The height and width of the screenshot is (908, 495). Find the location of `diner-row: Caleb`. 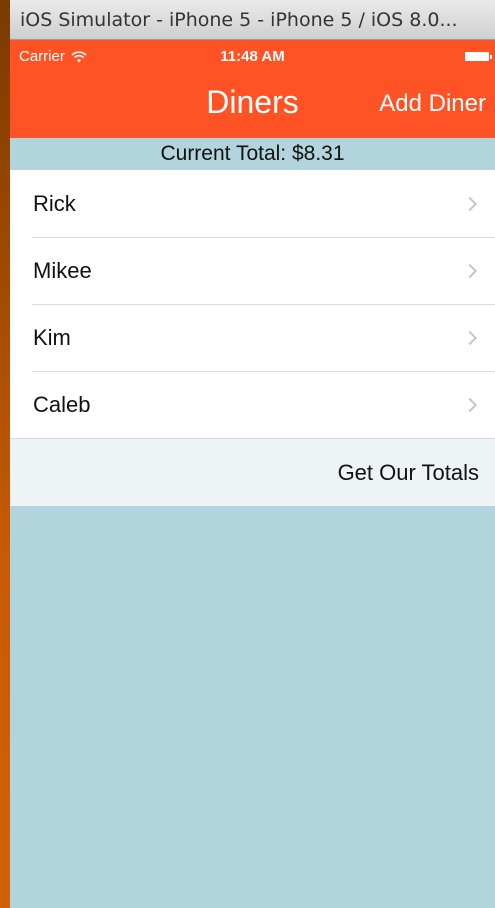

diner-row: Caleb is located at coordinates (252, 404).